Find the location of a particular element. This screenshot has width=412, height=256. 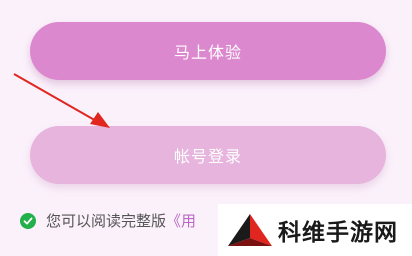

watermark-text: 科维手游网 is located at coordinates (338, 233).